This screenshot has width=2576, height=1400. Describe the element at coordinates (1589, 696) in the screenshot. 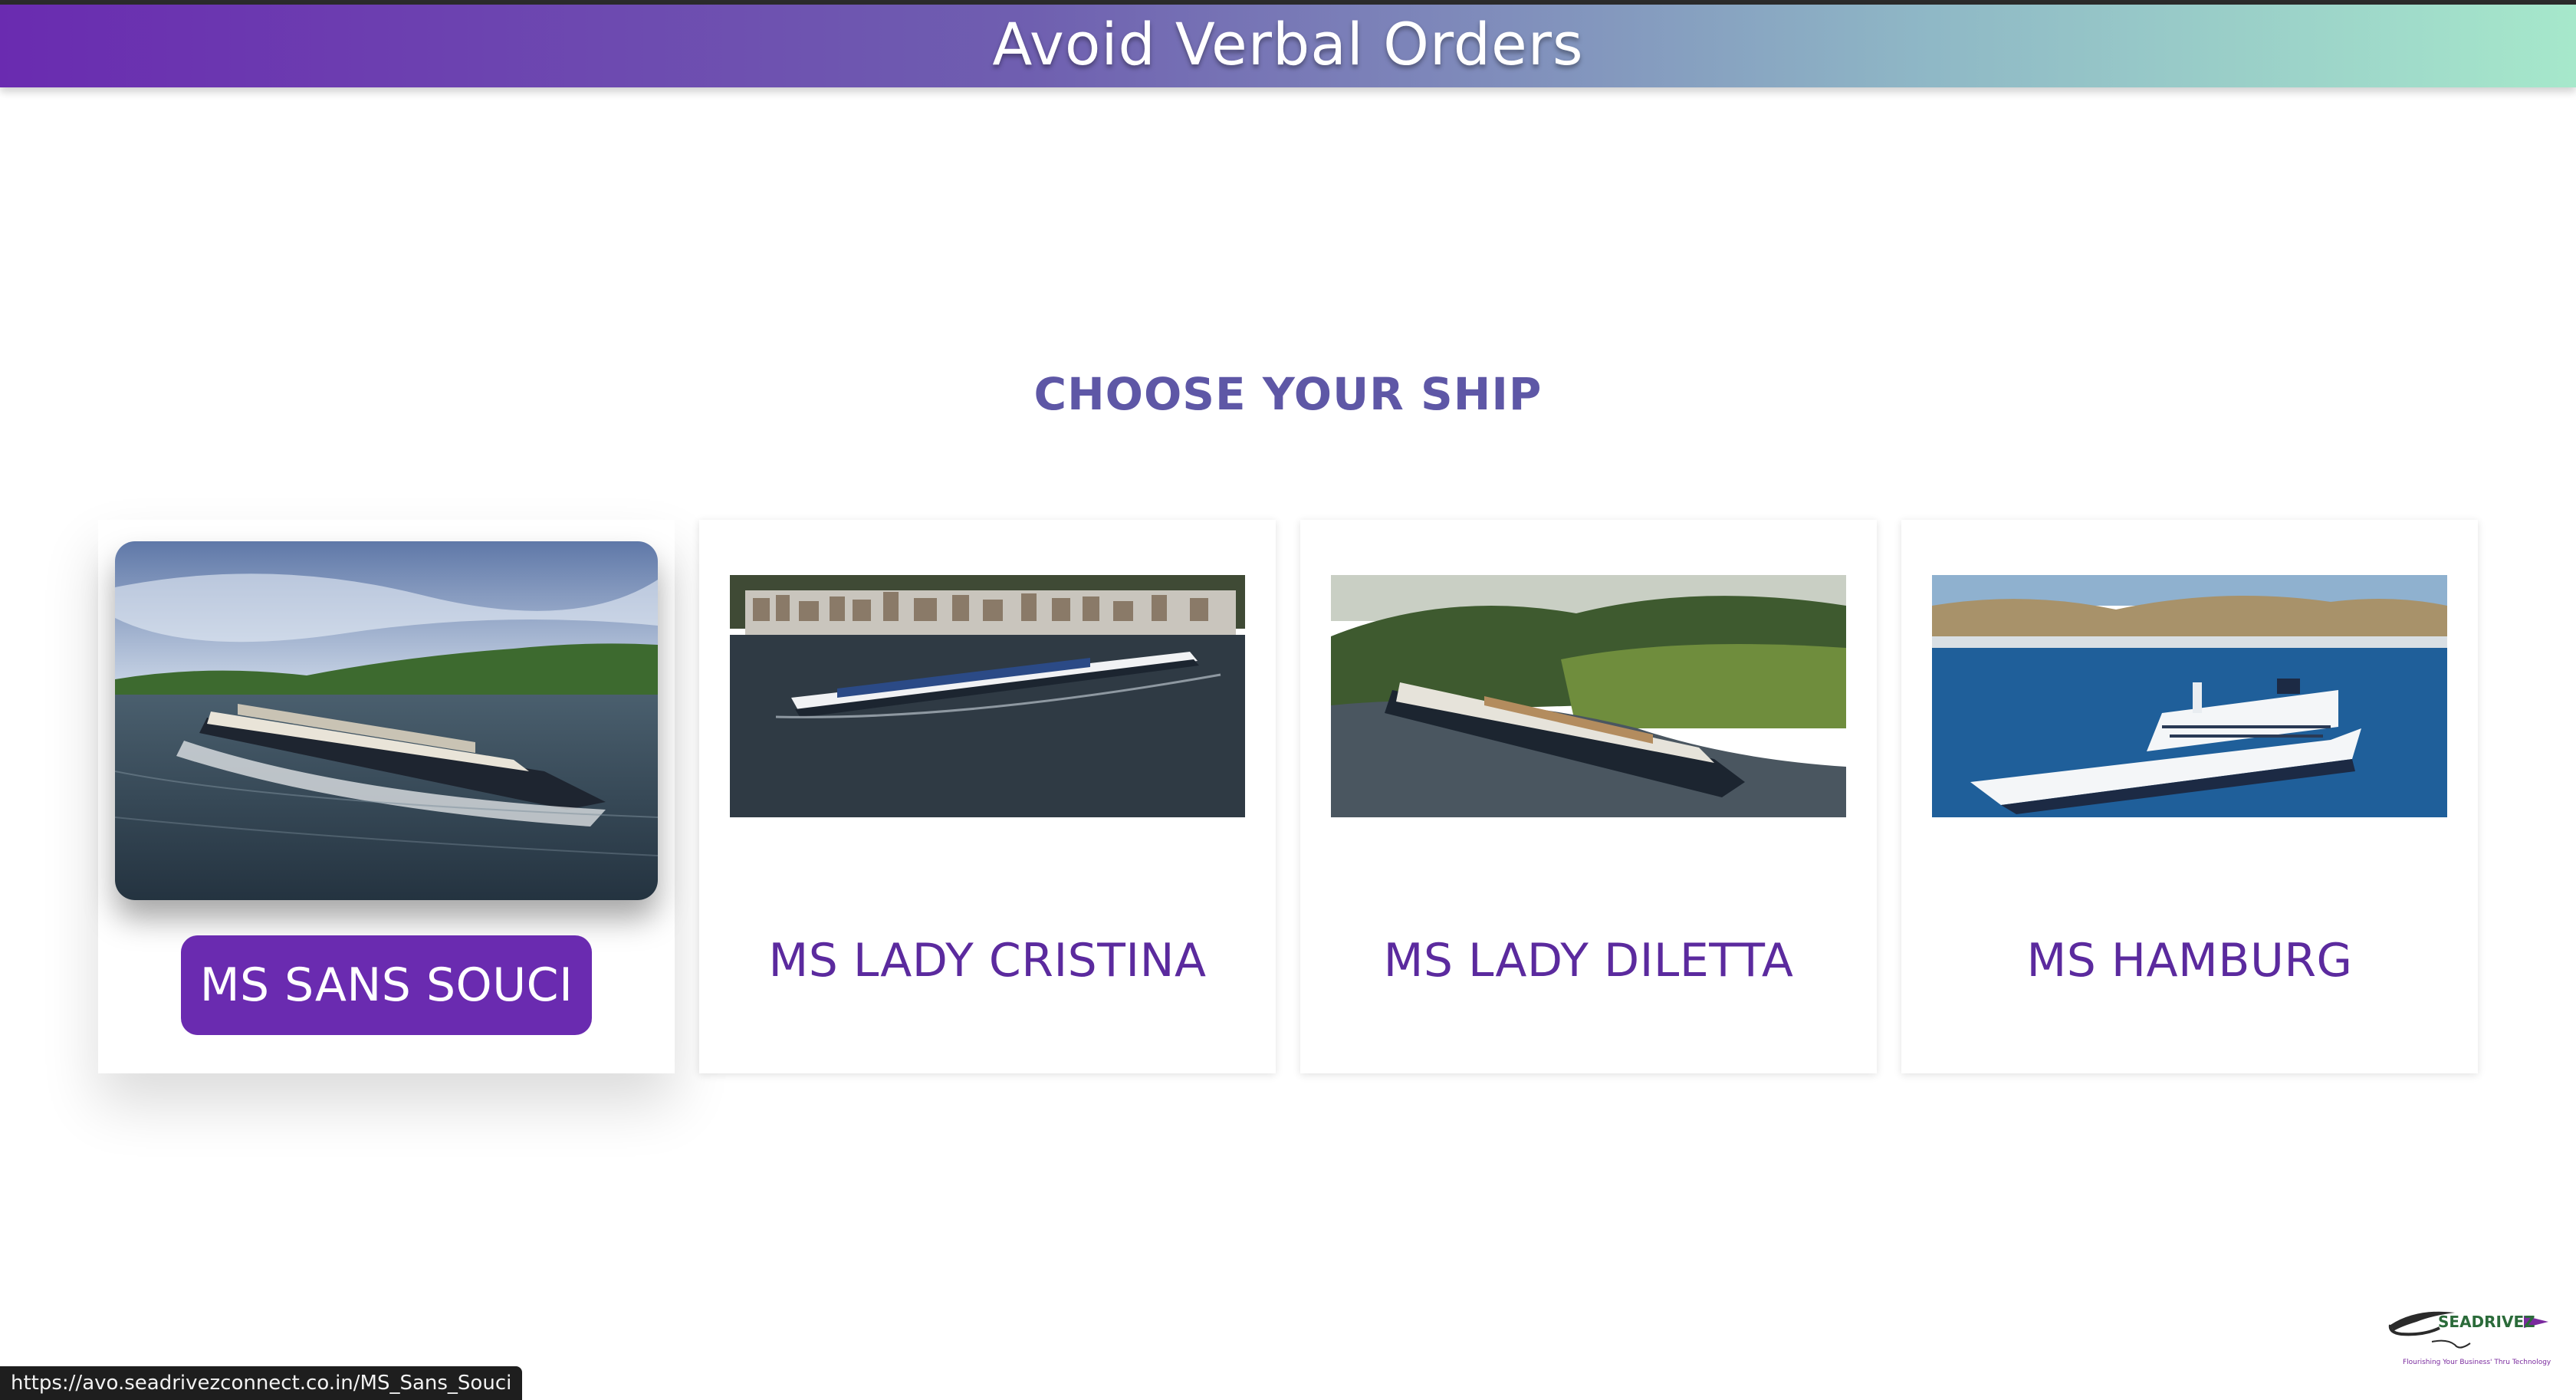

I see `ship-image-lady-diletta` at that location.